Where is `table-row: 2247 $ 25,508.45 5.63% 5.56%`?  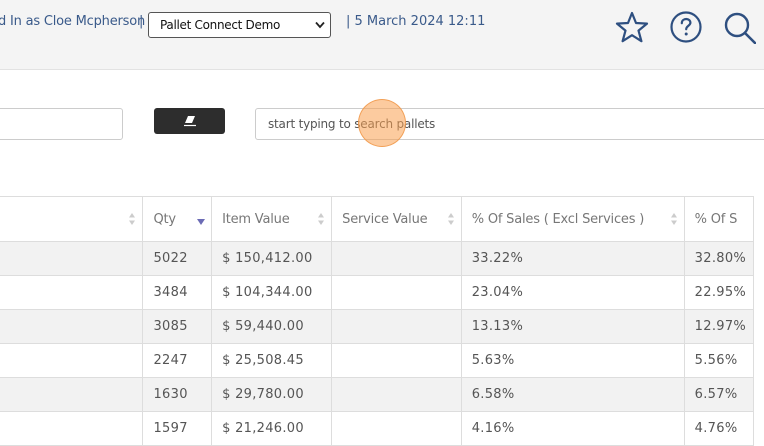
table-row: 2247 $ 25,508.45 5.63% 5.56% is located at coordinates (377, 360).